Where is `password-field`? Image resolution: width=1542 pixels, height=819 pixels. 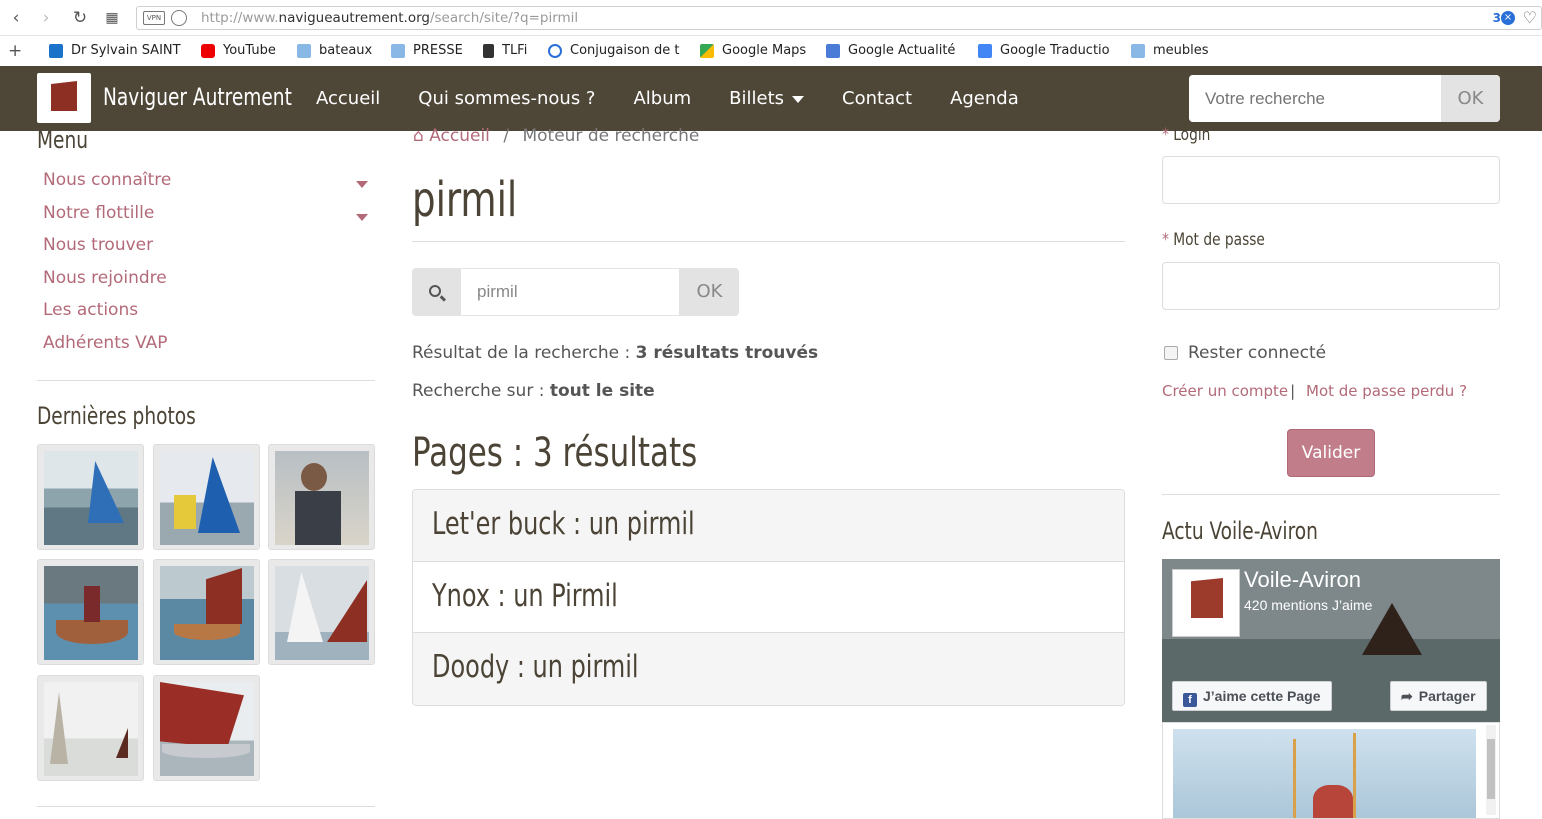 password-field is located at coordinates (1331, 286).